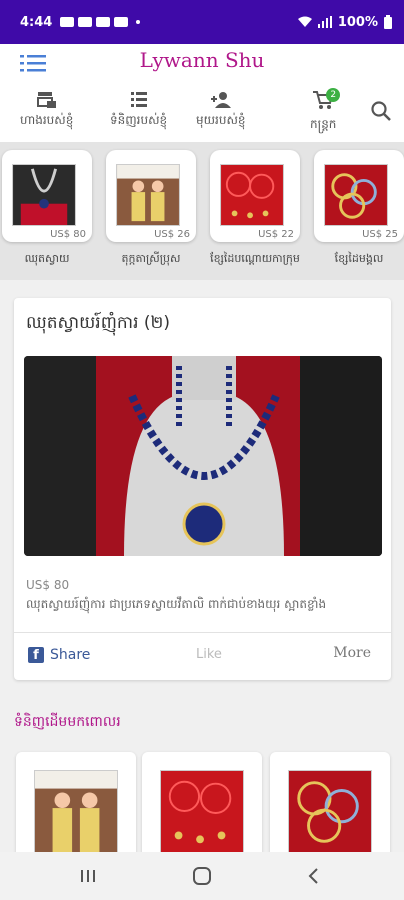  Describe the element at coordinates (325, 111) in the screenshot. I see `nav-item-cart: 2 កន្ត្រក` at that location.